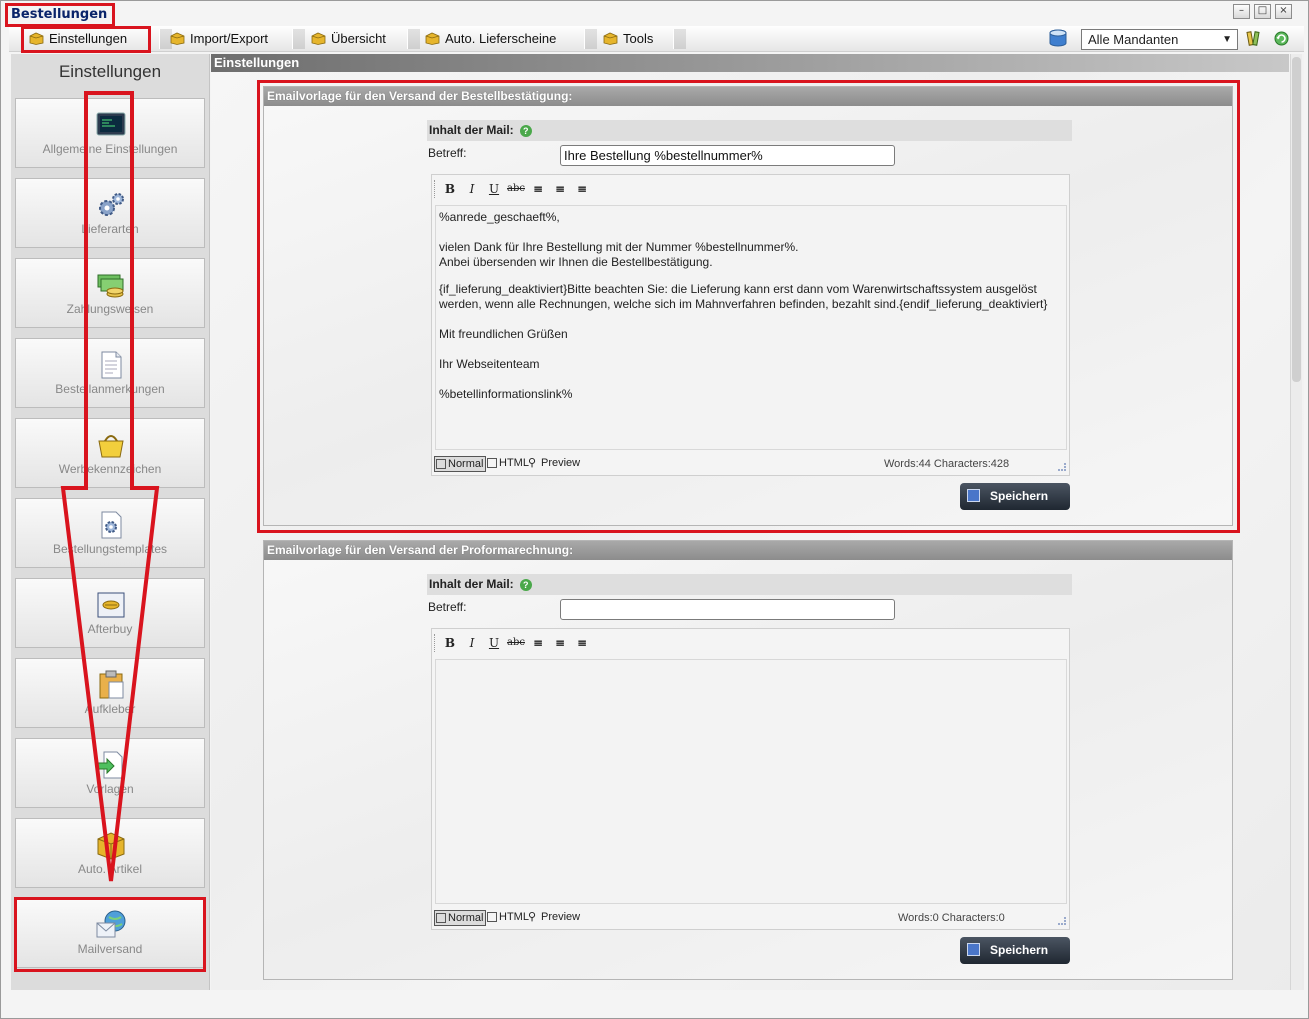 The width and height of the screenshot is (1309, 1019). I want to click on sidebar-item-zahlungsweisen: Zahlungsweisen, so click(110, 293).